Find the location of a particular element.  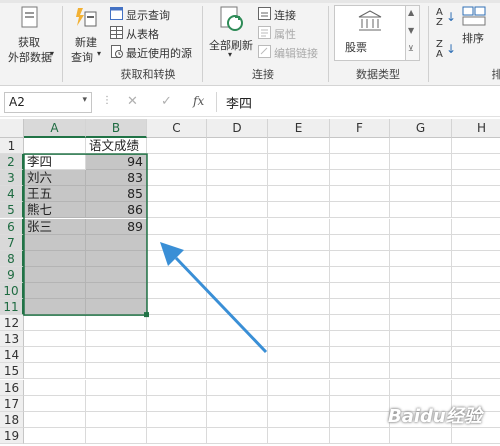

watermark-logo: Baidu经验 is located at coordinates (435, 415).